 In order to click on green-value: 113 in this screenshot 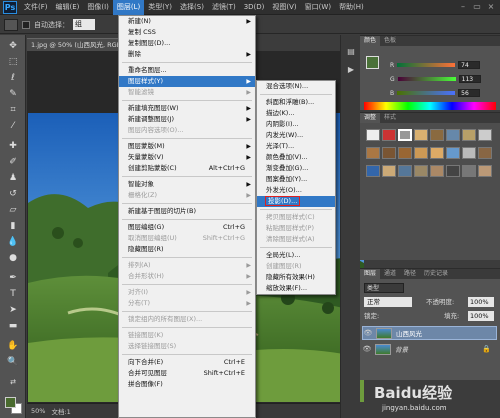, I will do `click(469, 79)`.